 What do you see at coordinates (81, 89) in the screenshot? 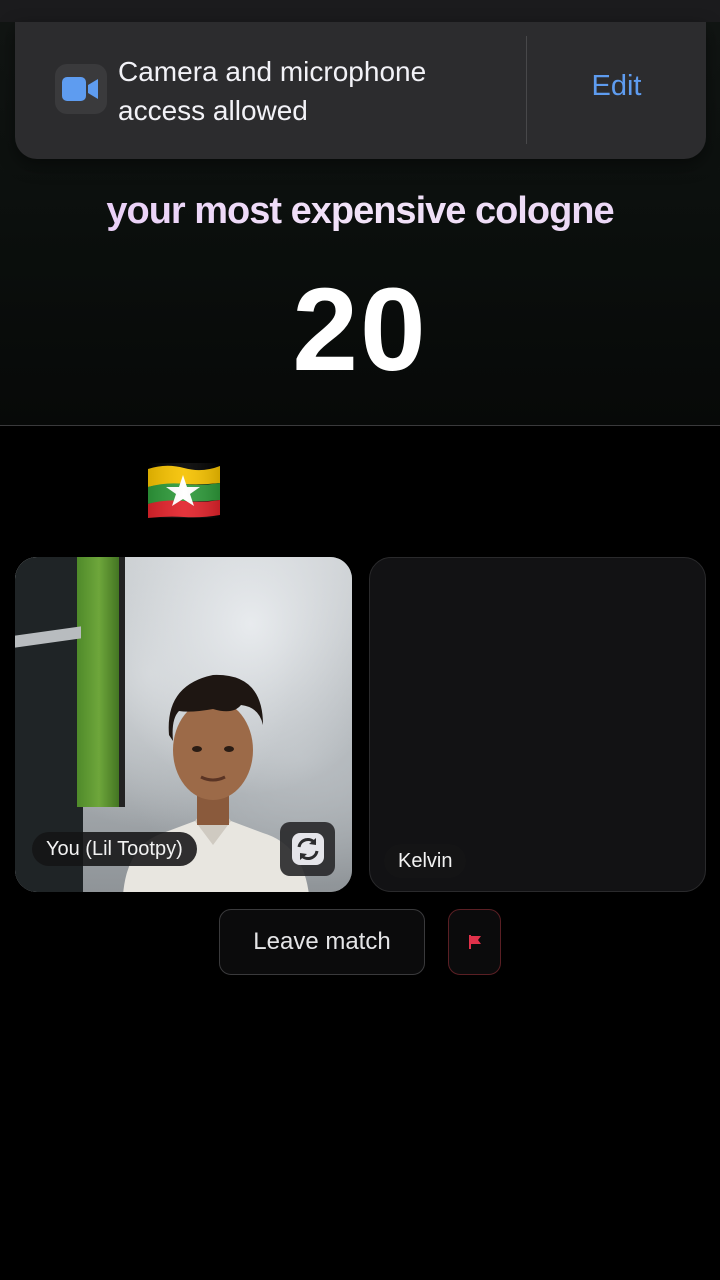
I see `video-camera-icon` at bounding box center [81, 89].